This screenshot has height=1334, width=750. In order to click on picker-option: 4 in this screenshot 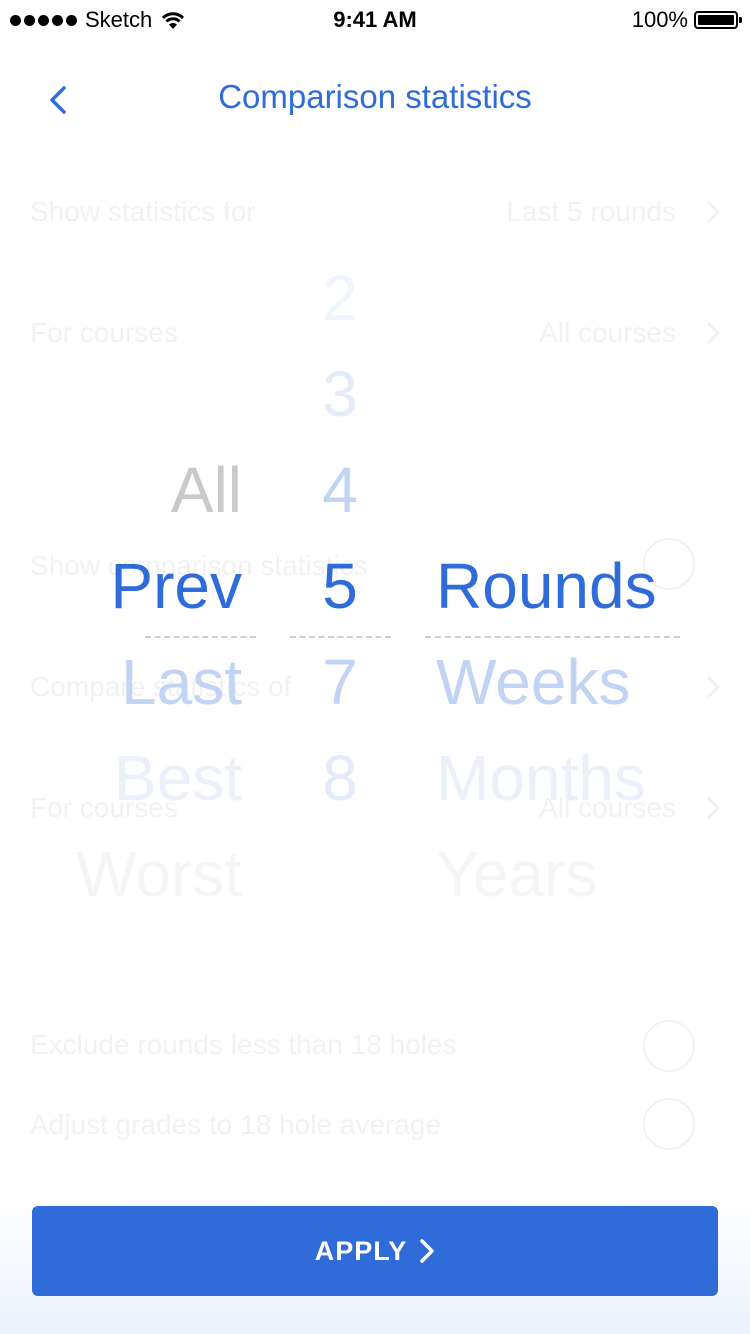, I will do `click(340, 490)`.